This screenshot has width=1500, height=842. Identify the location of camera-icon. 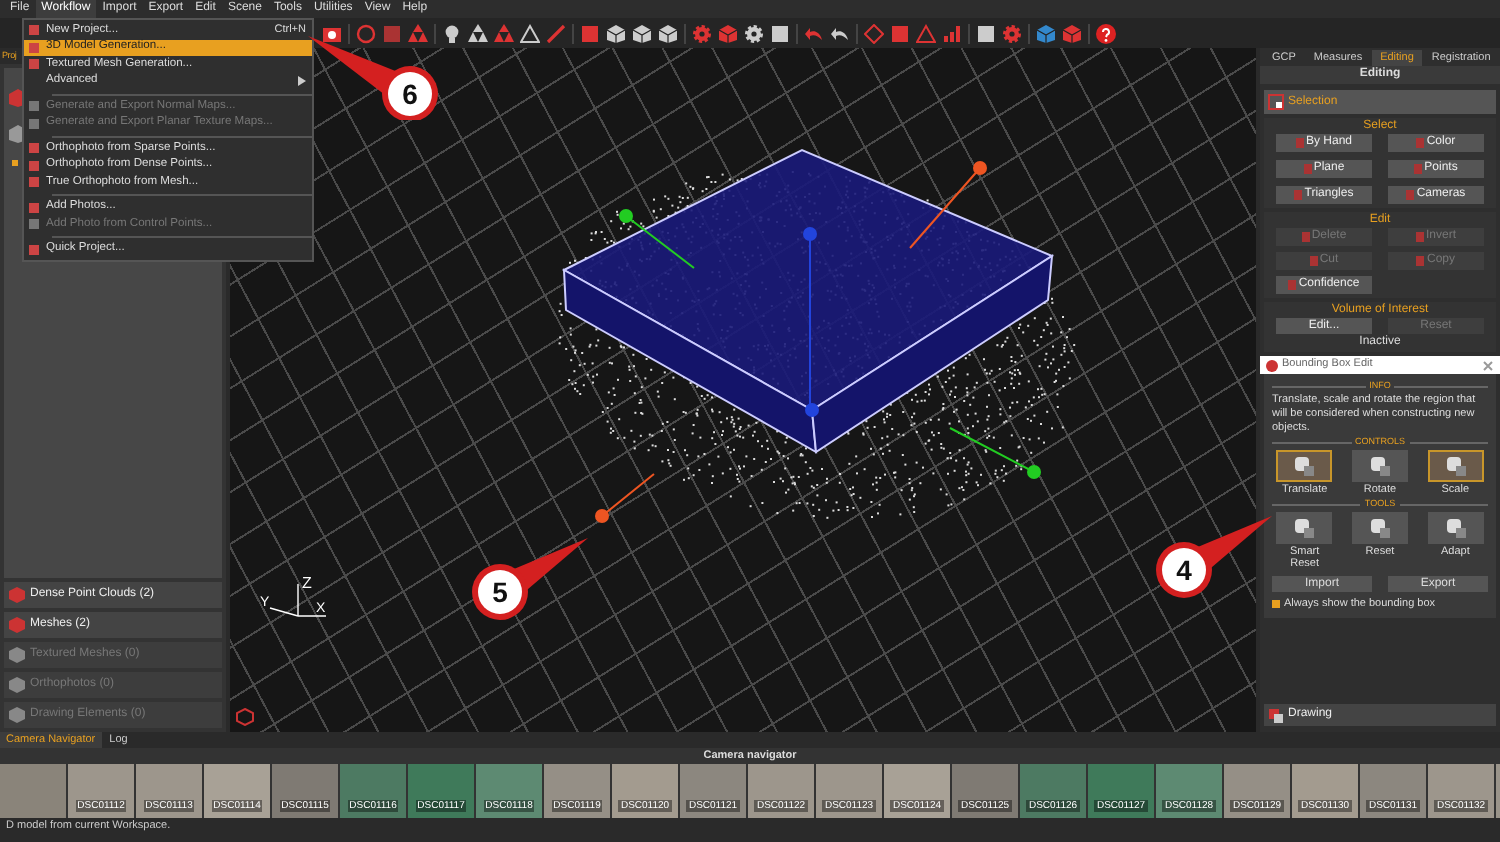
(332, 33).